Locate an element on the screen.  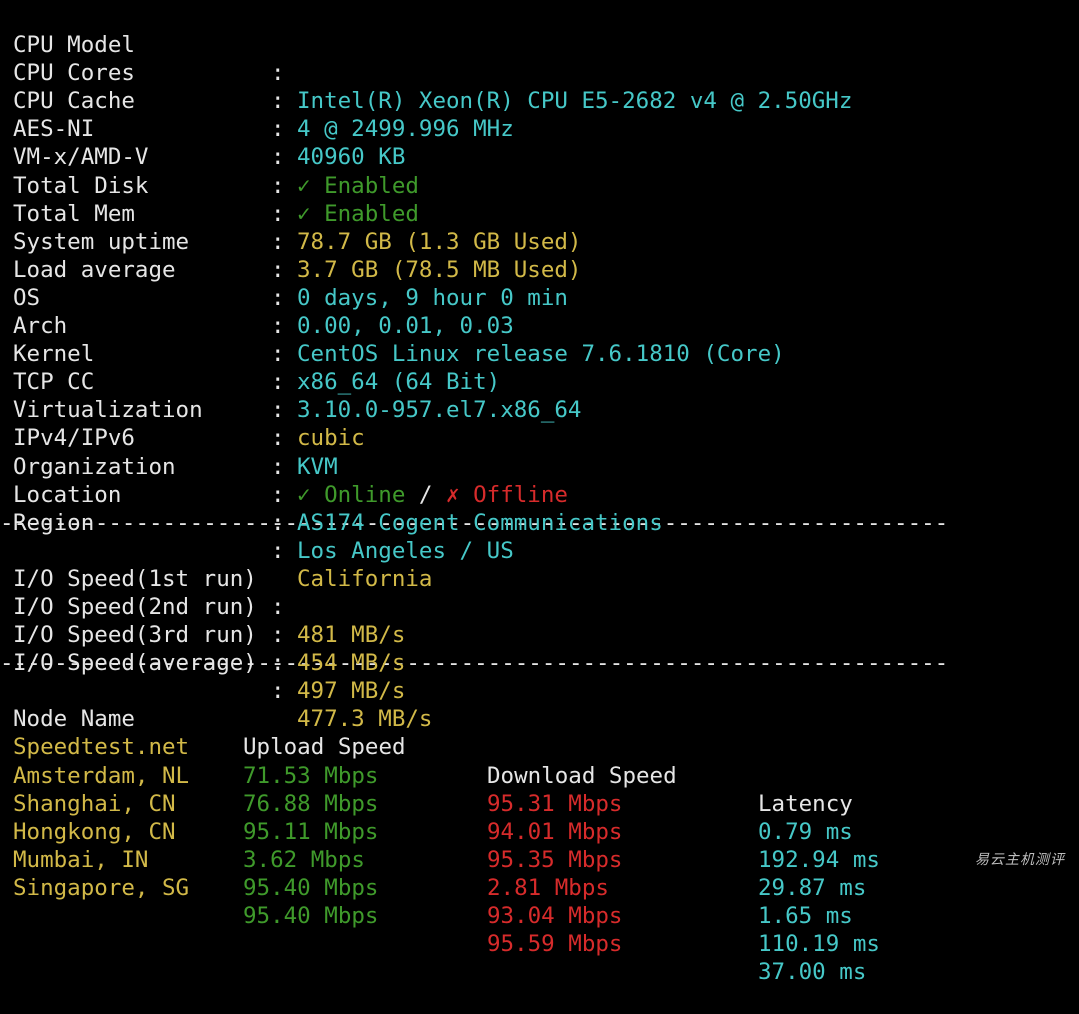
sysinfo-row-total-disk: Total Disk : 78.7 GB (1.3 GB Used) is located at coordinates (546, 199).